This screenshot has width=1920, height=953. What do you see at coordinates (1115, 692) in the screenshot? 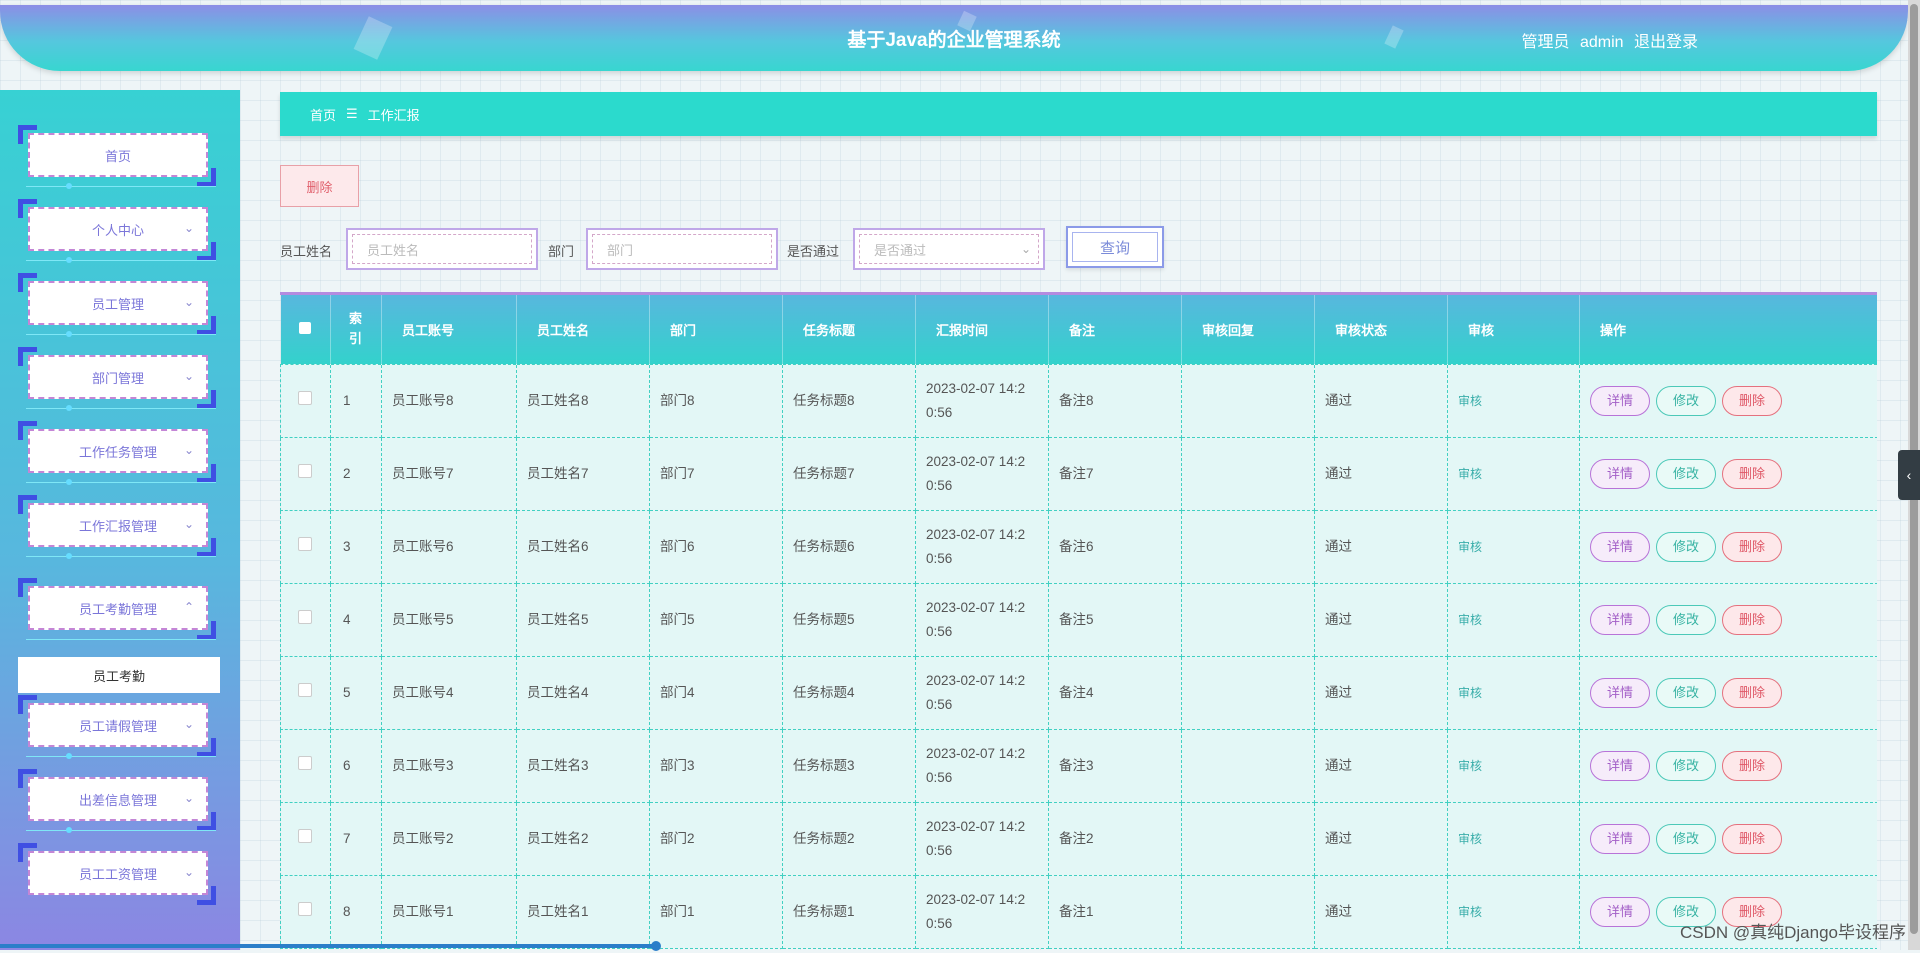
I see `cell-note: 备注4` at bounding box center [1115, 692].